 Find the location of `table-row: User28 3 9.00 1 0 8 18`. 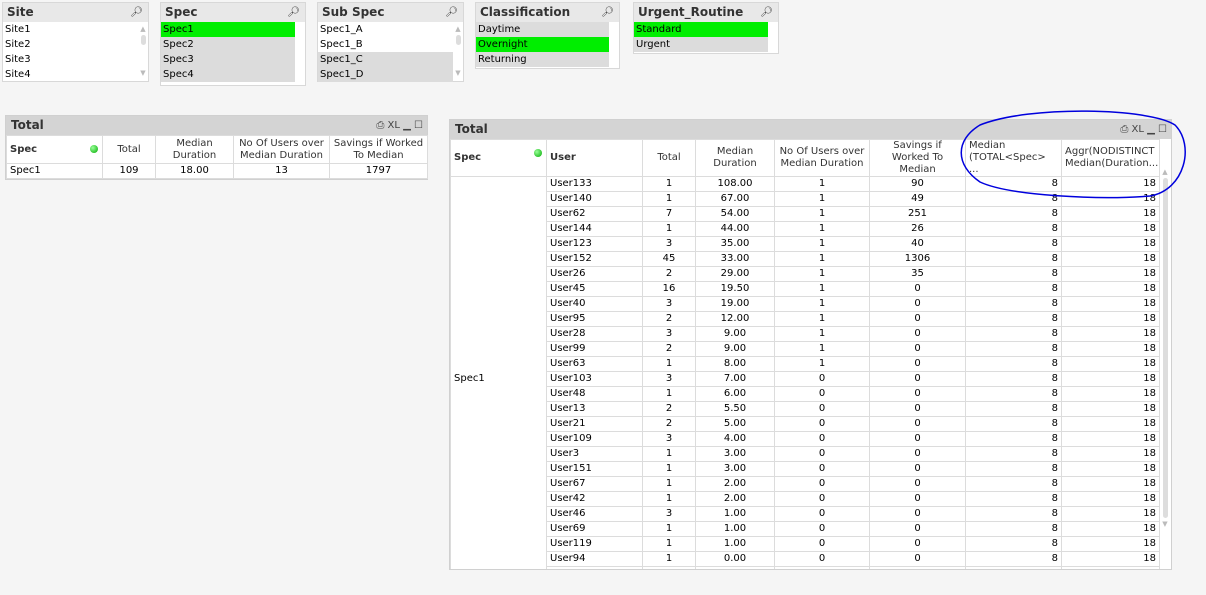

table-row: User28 3 9.00 1 0 8 18 is located at coordinates (805, 334).